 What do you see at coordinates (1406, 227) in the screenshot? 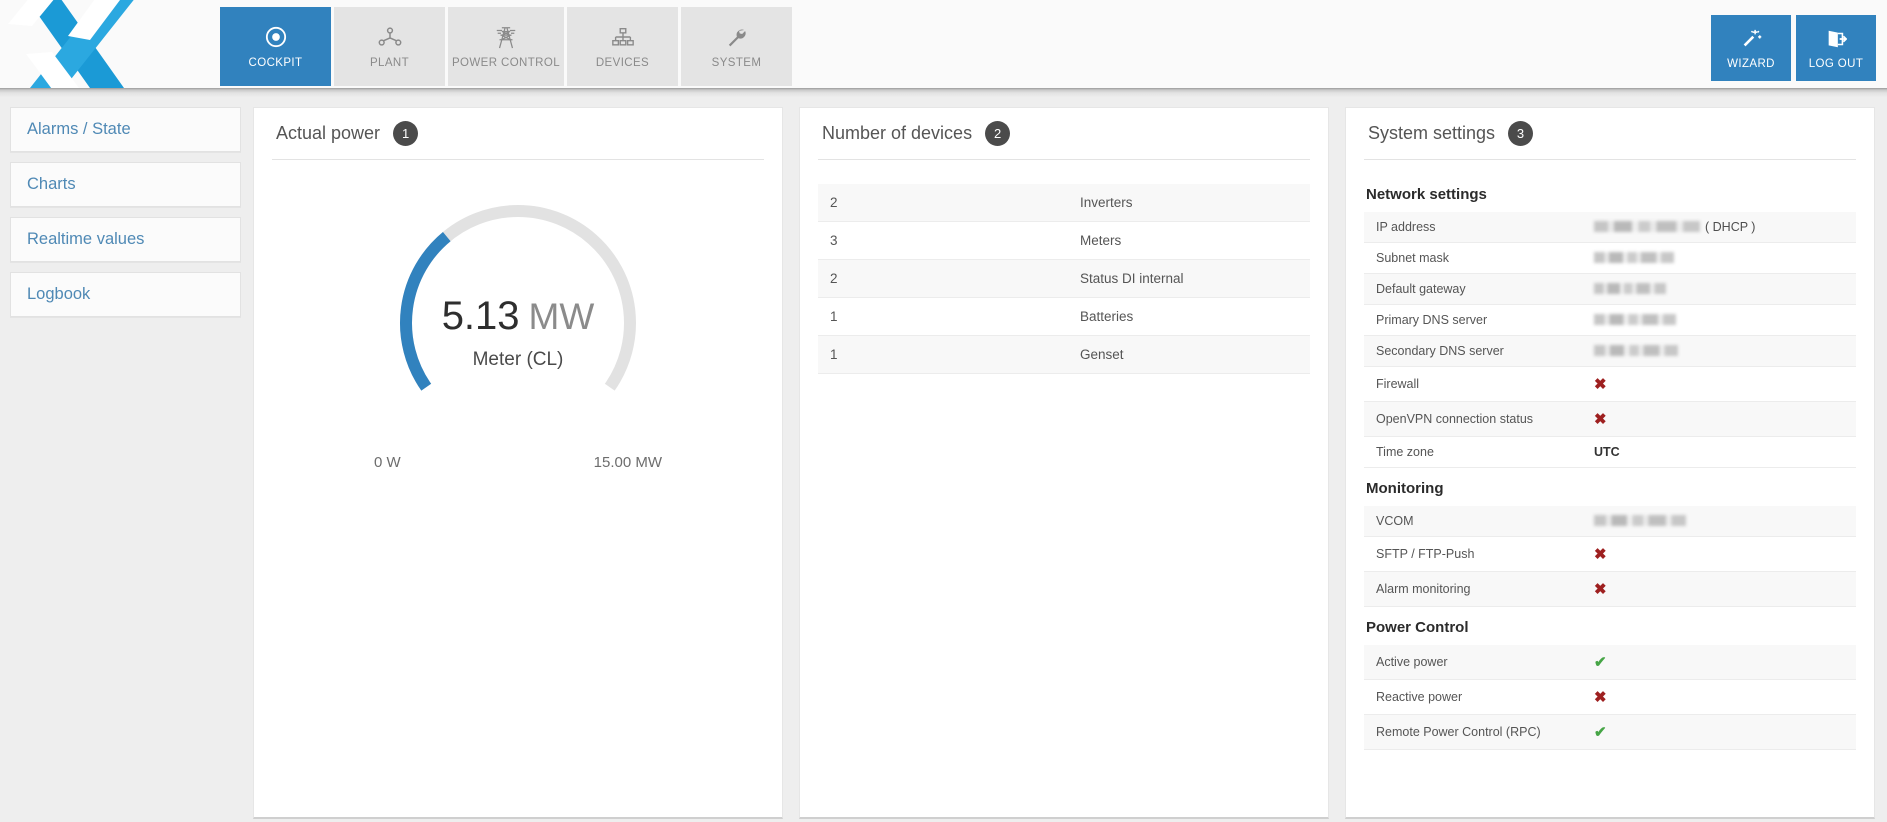
I see `setting-label: IP address` at bounding box center [1406, 227].